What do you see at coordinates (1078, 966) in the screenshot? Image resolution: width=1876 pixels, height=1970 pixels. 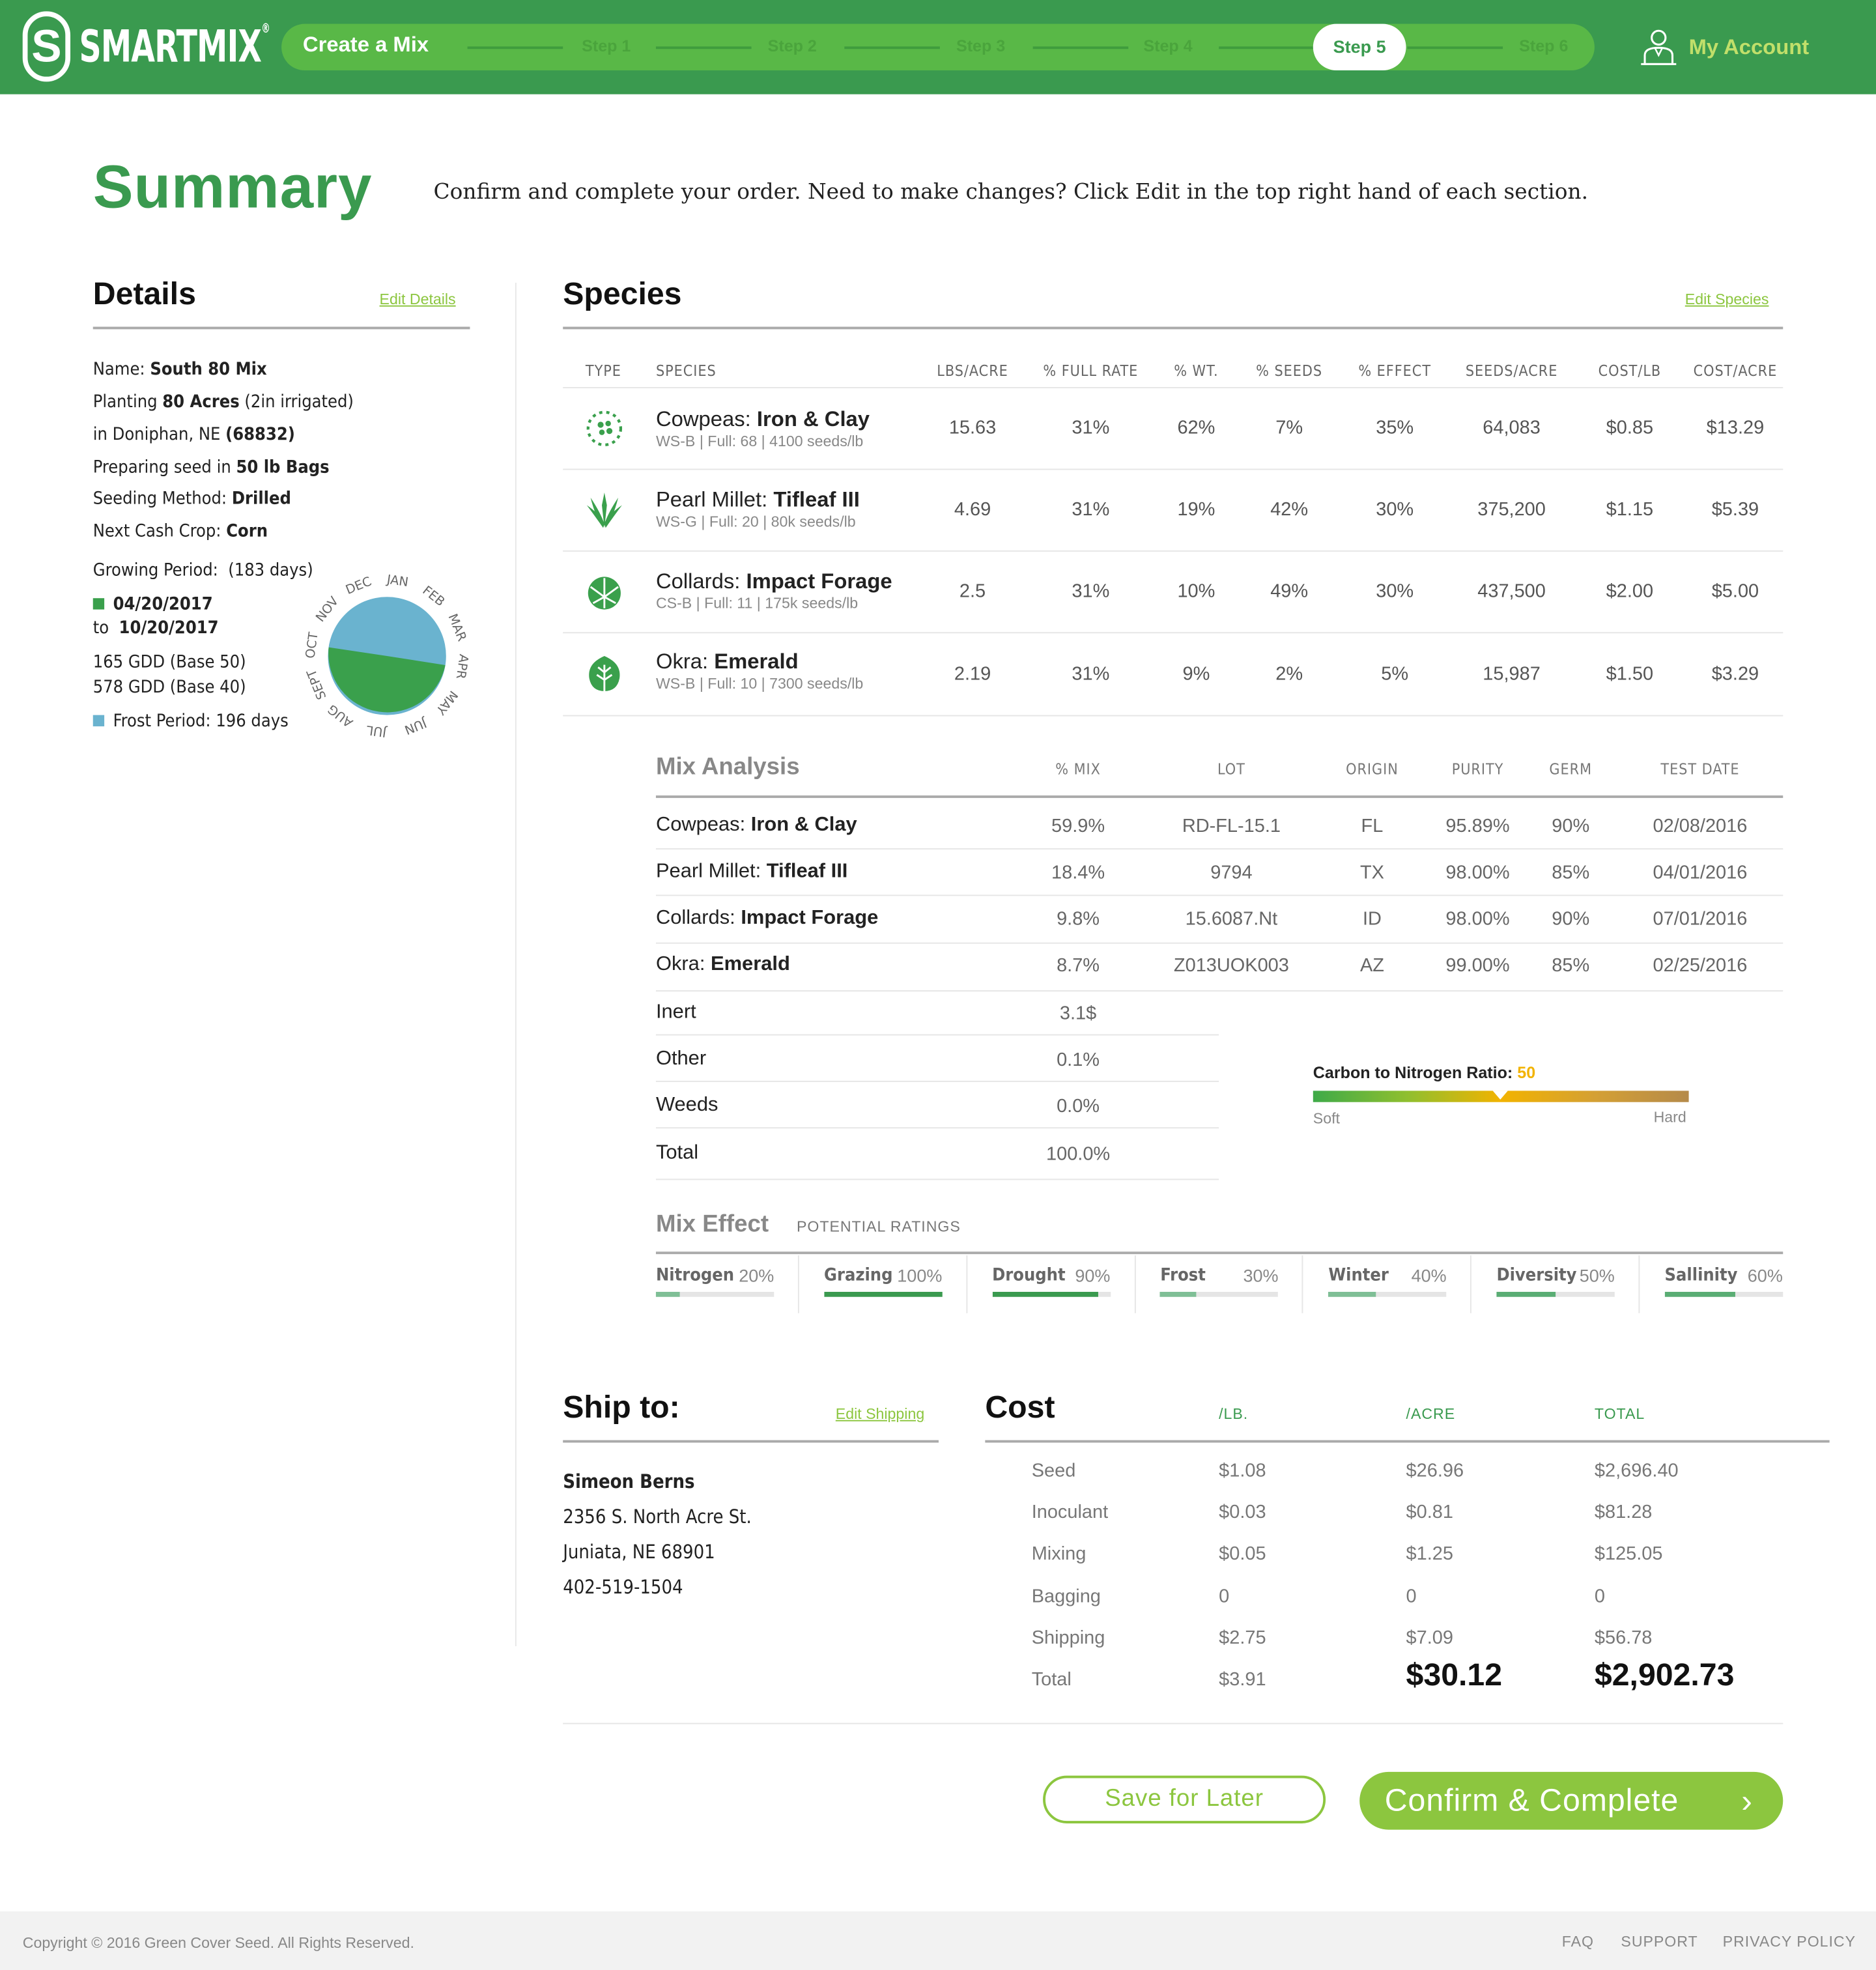 I see `mix-percent: 8.7%` at bounding box center [1078, 966].